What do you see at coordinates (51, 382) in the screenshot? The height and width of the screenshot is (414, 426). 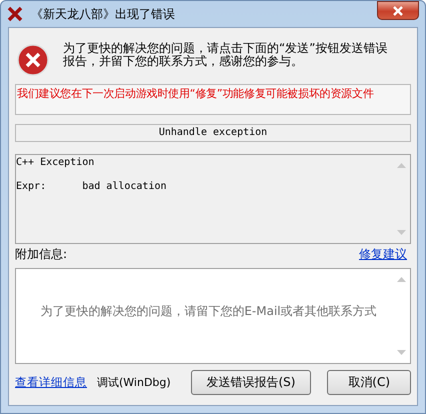 I see `view-details-link: 查看详细信息` at bounding box center [51, 382].